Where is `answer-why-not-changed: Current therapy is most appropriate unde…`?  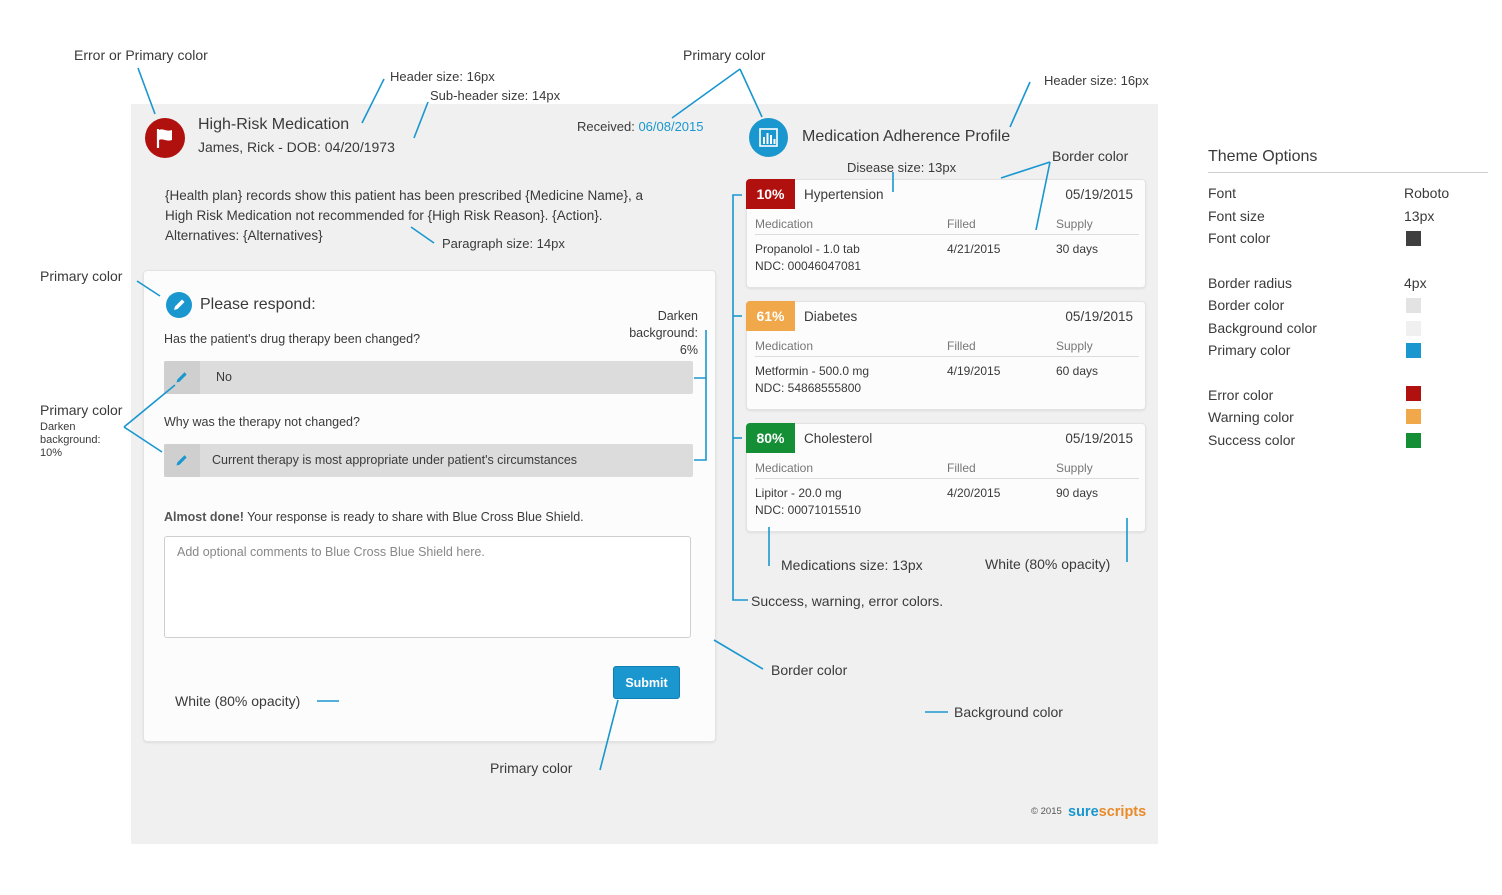 answer-why-not-changed: Current therapy is most appropriate unde… is located at coordinates (428, 460).